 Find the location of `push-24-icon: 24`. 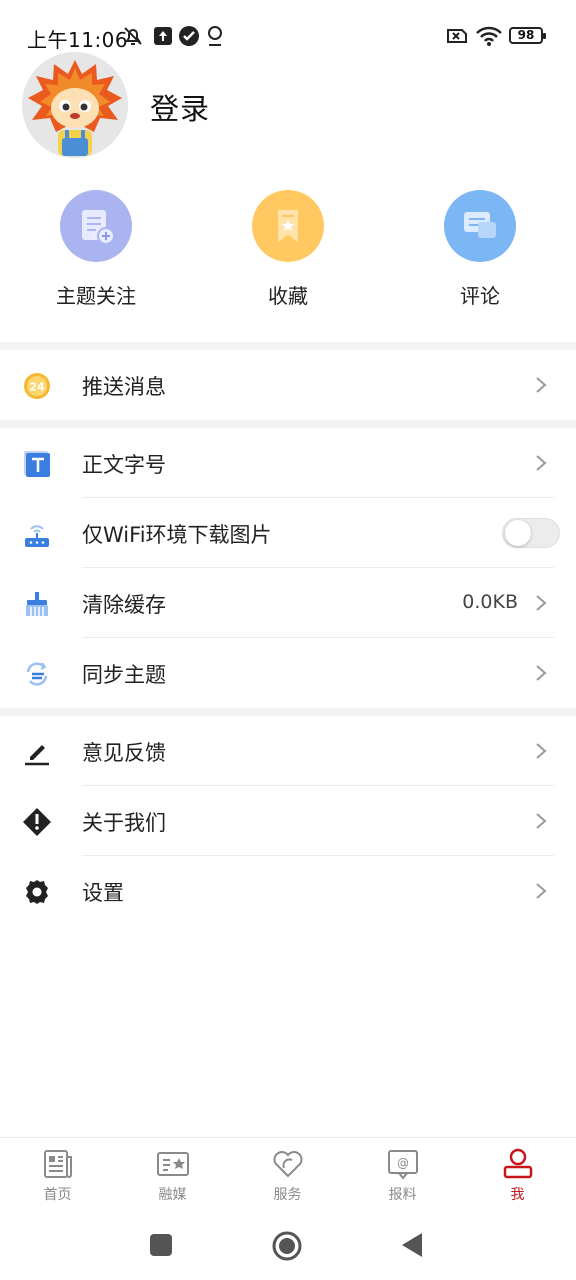

push-24-icon: 24 is located at coordinates (37, 386).